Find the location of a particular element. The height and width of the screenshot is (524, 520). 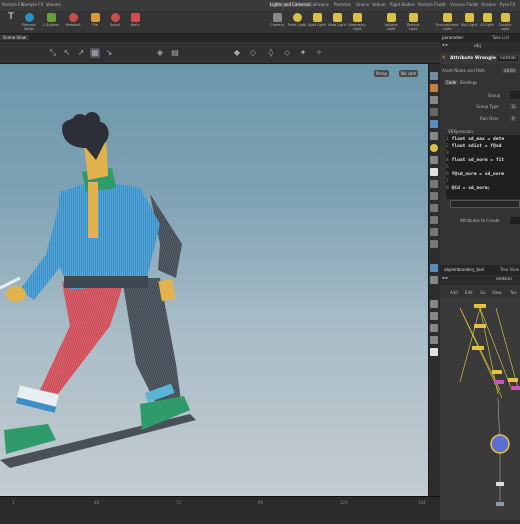

view-icon: ◈ is located at coordinates (160, 53).